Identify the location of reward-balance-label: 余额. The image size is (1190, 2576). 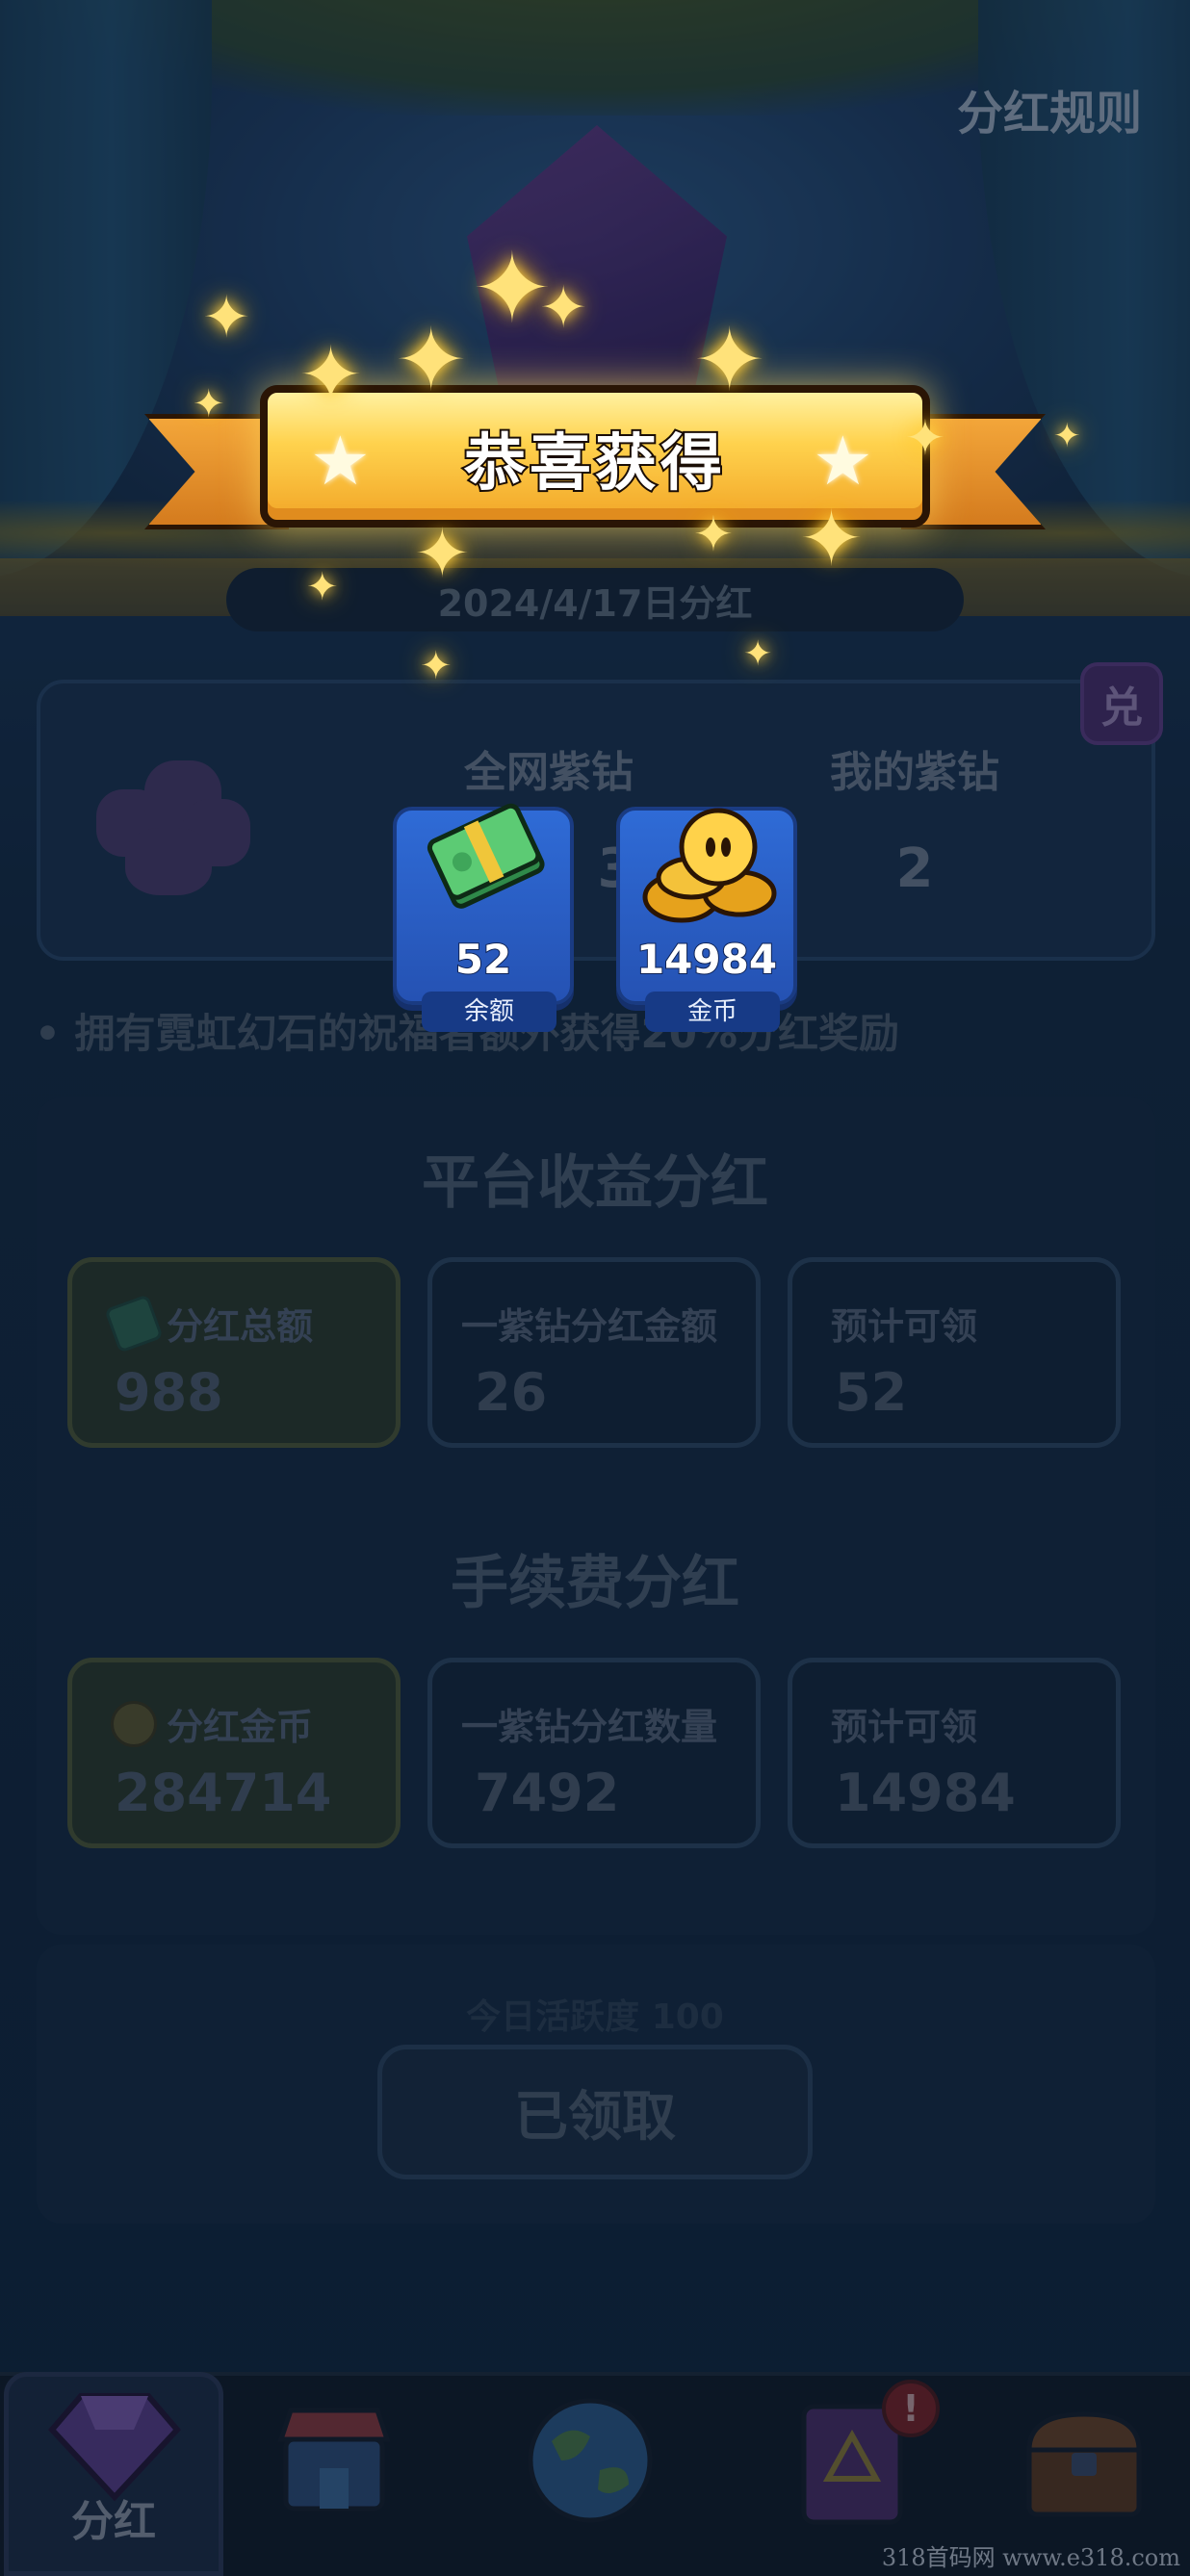
(489, 1012).